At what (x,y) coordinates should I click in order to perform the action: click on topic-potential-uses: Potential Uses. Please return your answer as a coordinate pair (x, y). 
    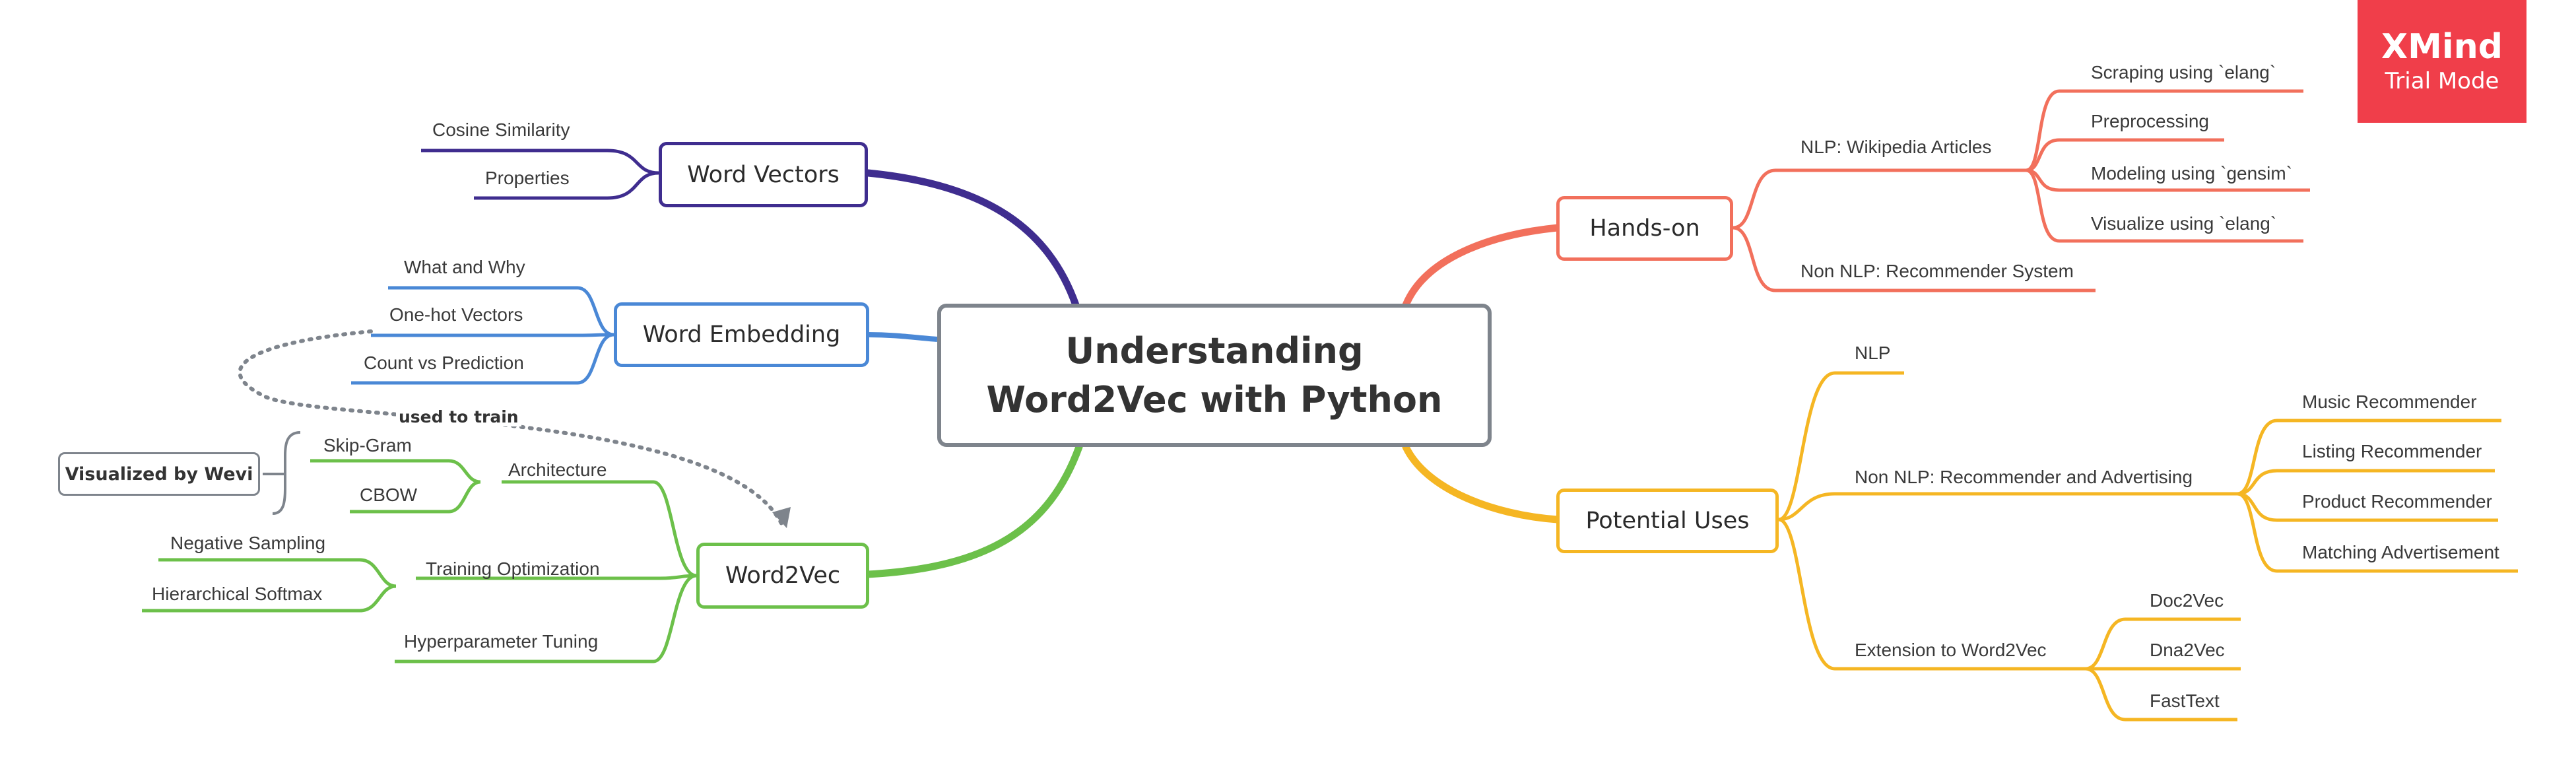
    Looking at the image, I should click on (1667, 521).